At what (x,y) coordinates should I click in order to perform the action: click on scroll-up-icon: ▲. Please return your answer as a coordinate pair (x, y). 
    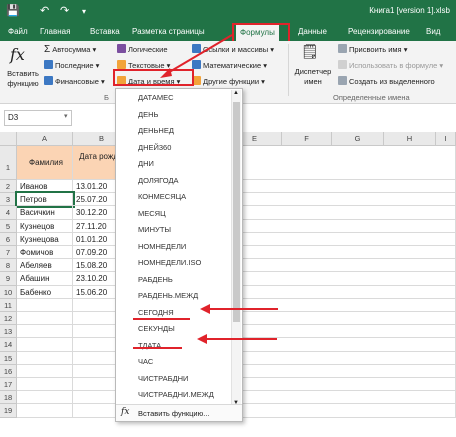
    Looking at the image, I should click on (236, 93).